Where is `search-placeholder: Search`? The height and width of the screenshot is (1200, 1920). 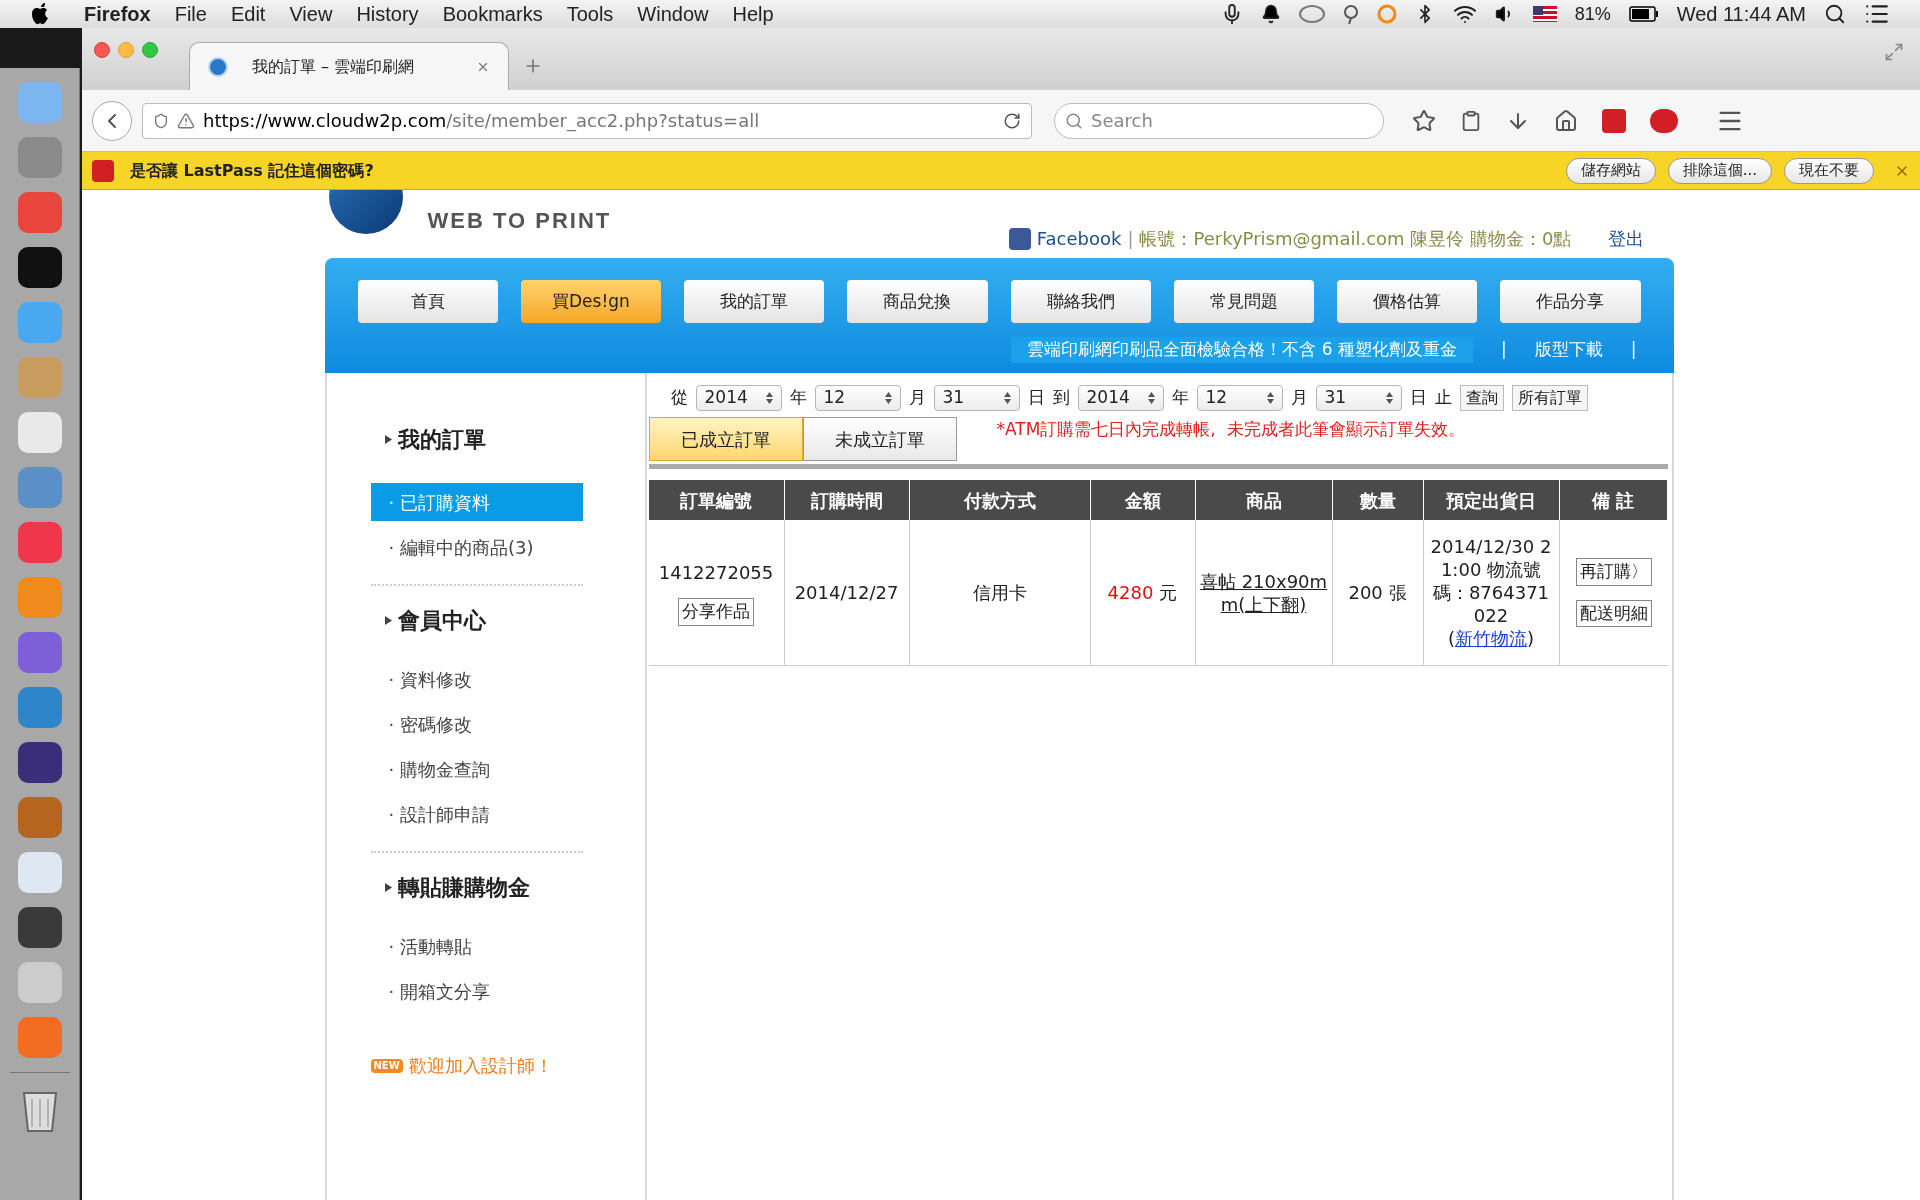
search-placeholder: Search is located at coordinates (1122, 121).